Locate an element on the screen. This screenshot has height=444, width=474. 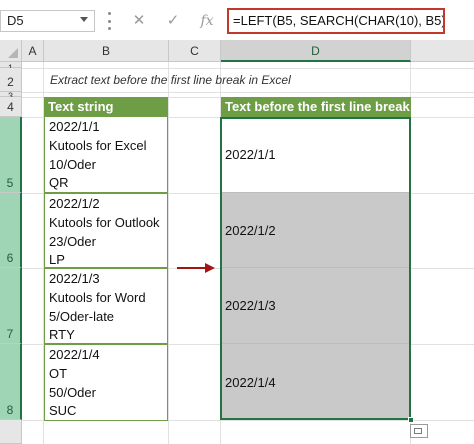
quick-analysis-icon is located at coordinates (419, 431).